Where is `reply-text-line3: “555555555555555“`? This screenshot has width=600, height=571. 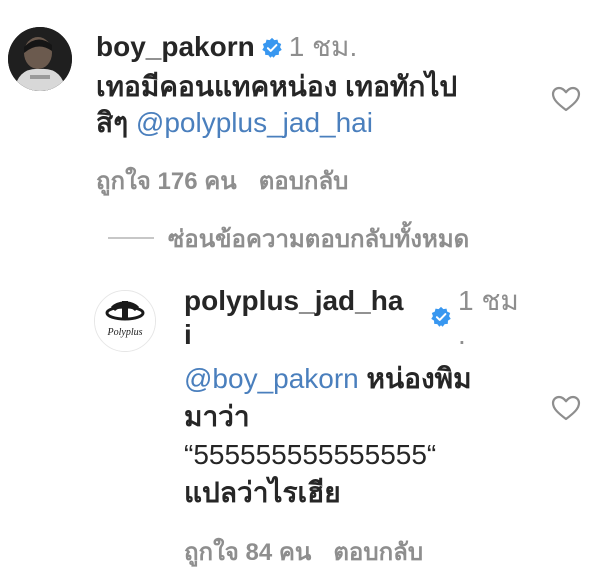
reply-text-line3: “555555555555555“ is located at coordinates (310, 454).